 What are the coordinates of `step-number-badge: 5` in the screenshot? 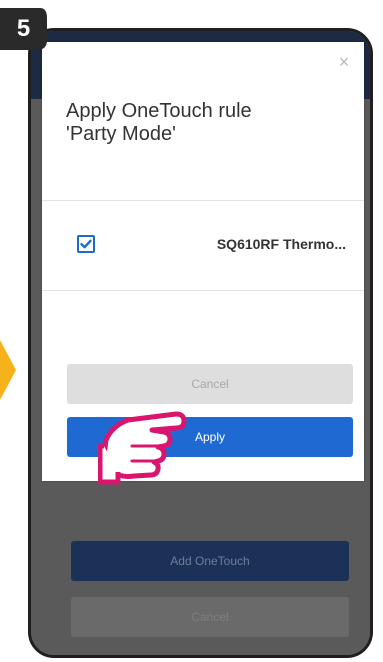 It's located at (23, 29).